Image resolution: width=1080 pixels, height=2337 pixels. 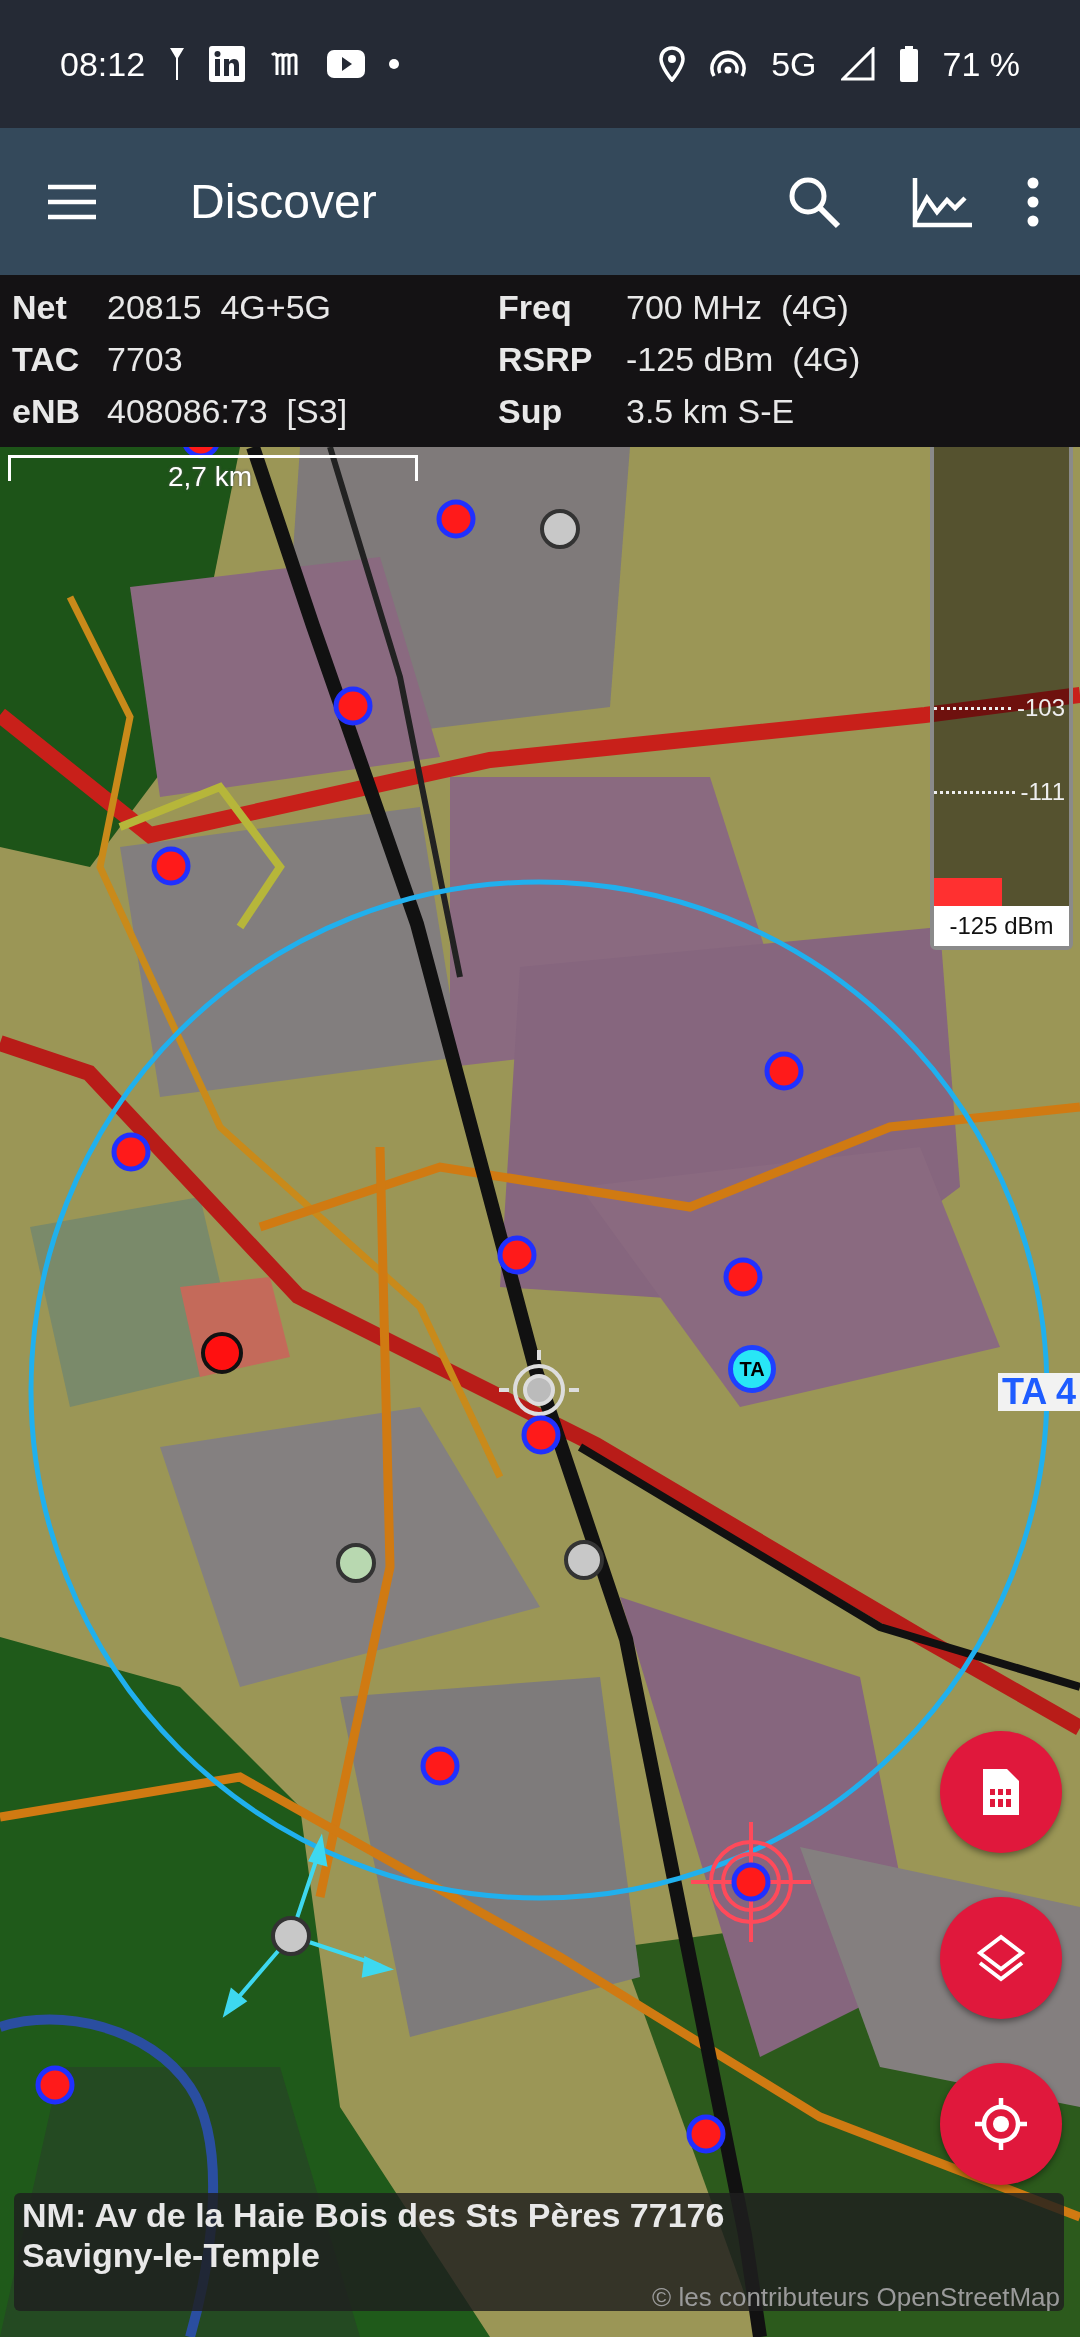 What do you see at coordinates (1001, 2124) in the screenshot?
I see `crosshair-icon` at bounding box center [1001, 2124].